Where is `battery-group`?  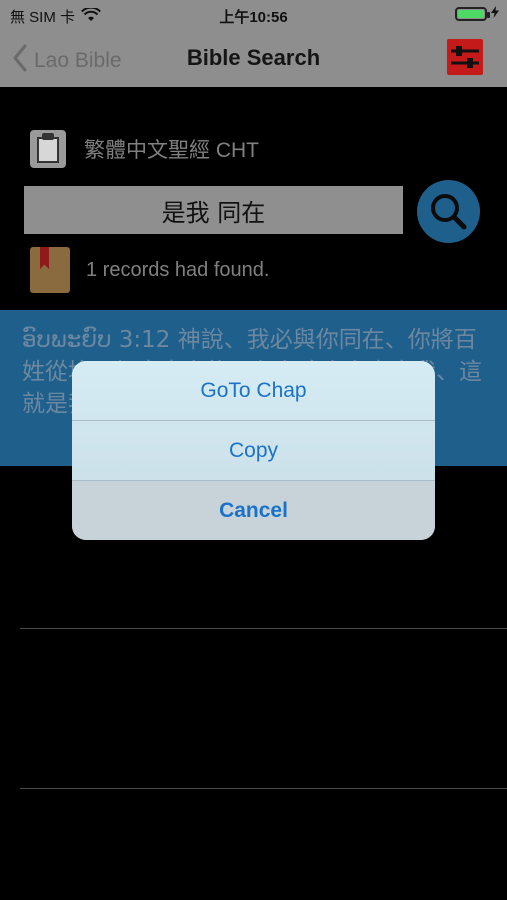 battery-group is located at coordinates (477, 13).